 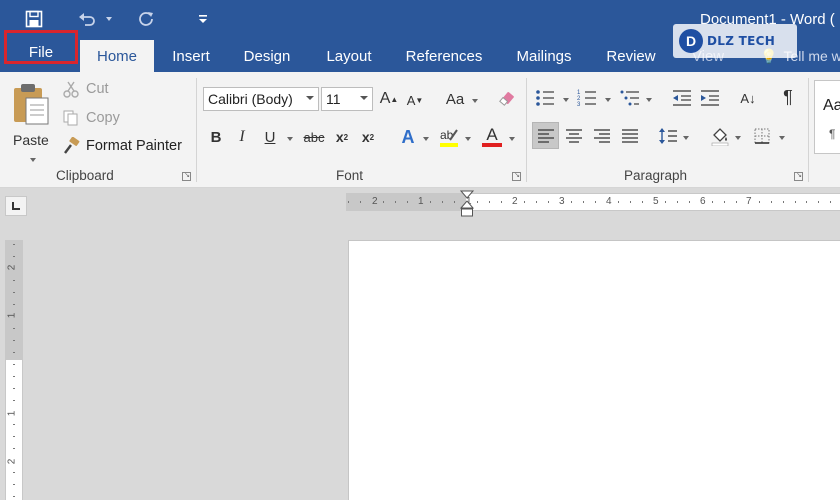 I want to click on sort-icon: A↓, so click(x=748, y=98).